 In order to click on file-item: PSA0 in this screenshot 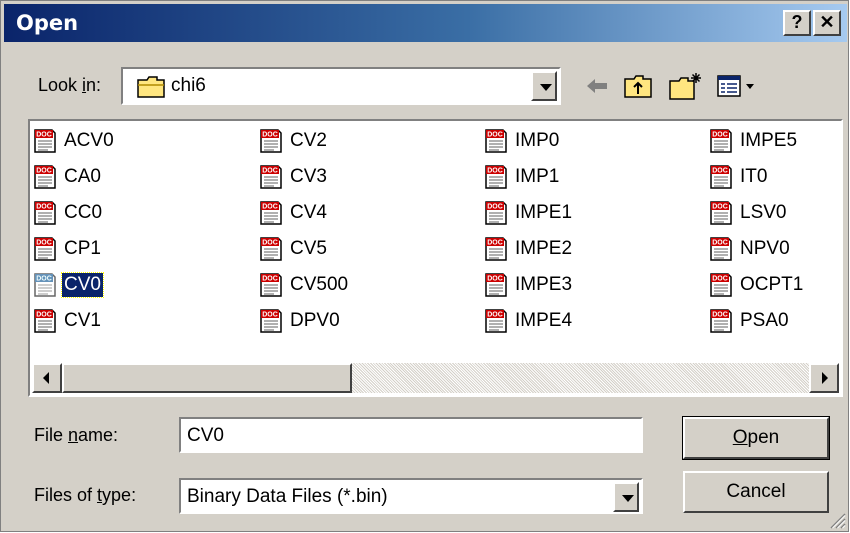, I will do `click(749, 321)`.